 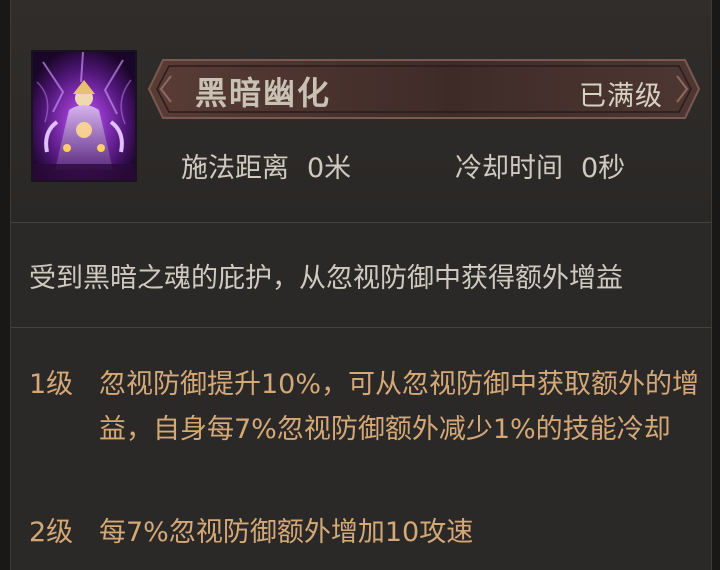 What do you see at coordinates (326, 278) in the screenshot?
I see `skill-description: 受到黑暗之魂的庇护，从忽视防御中获得额外增益` at bounding box center [326, 278].